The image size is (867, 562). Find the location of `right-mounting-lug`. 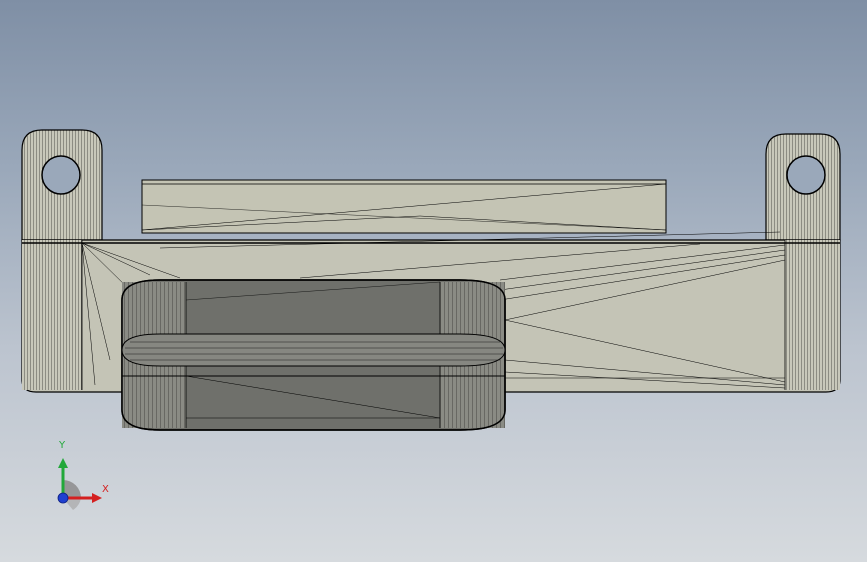

right-mounting-lug is located at coordinates (803, 187).